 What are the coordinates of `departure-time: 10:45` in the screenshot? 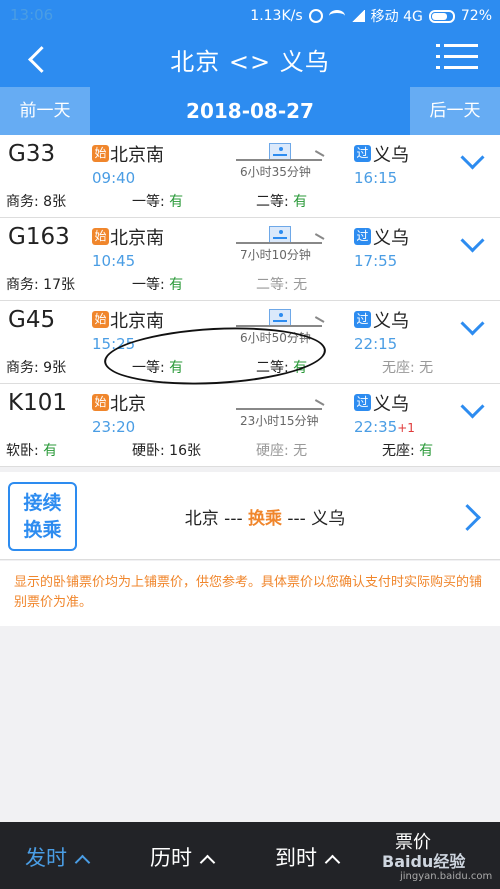 It's located at (114, 261).